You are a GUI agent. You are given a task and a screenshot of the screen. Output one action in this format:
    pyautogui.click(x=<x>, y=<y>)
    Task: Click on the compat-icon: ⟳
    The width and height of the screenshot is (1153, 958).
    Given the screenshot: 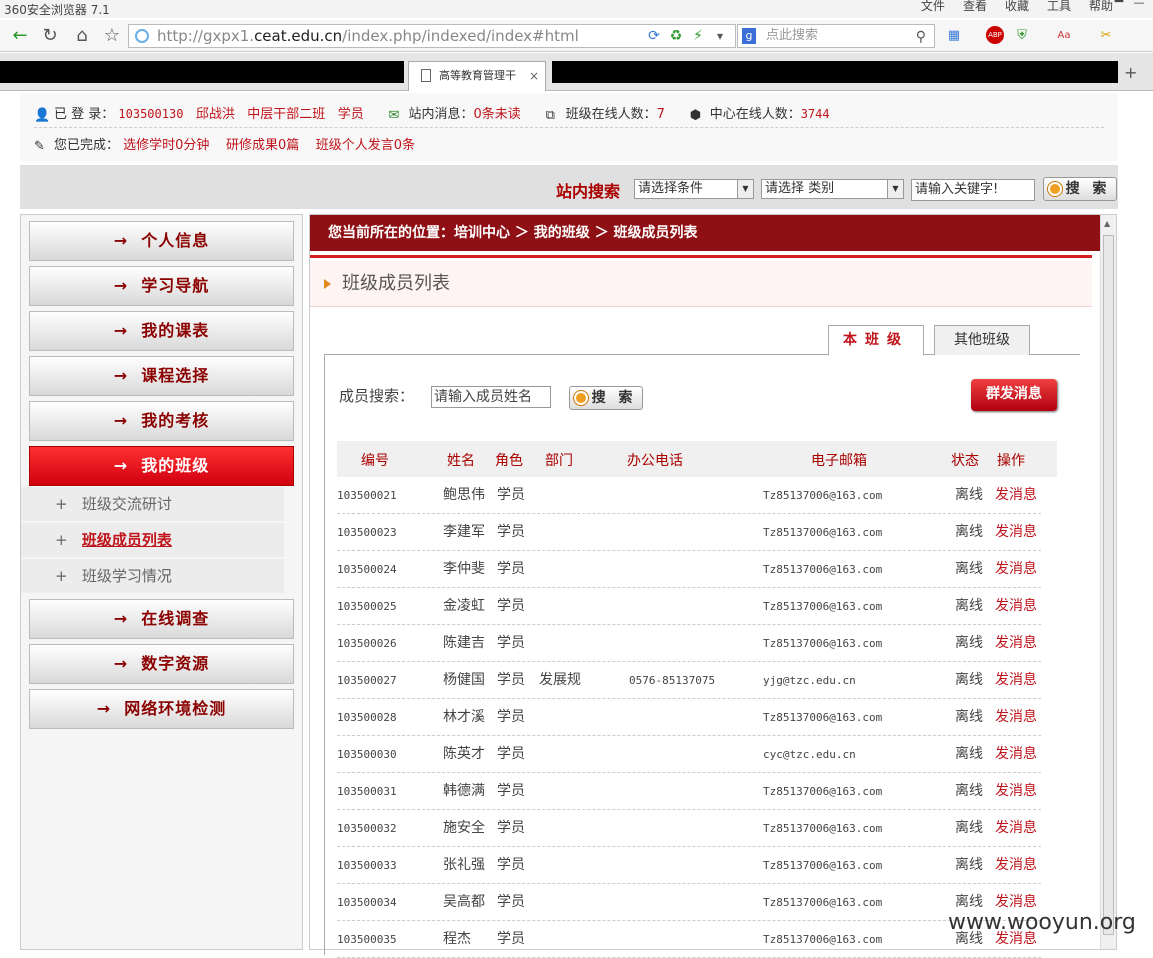 What is the action you would take?
    pyautogui.click(x=654, y=36)
    